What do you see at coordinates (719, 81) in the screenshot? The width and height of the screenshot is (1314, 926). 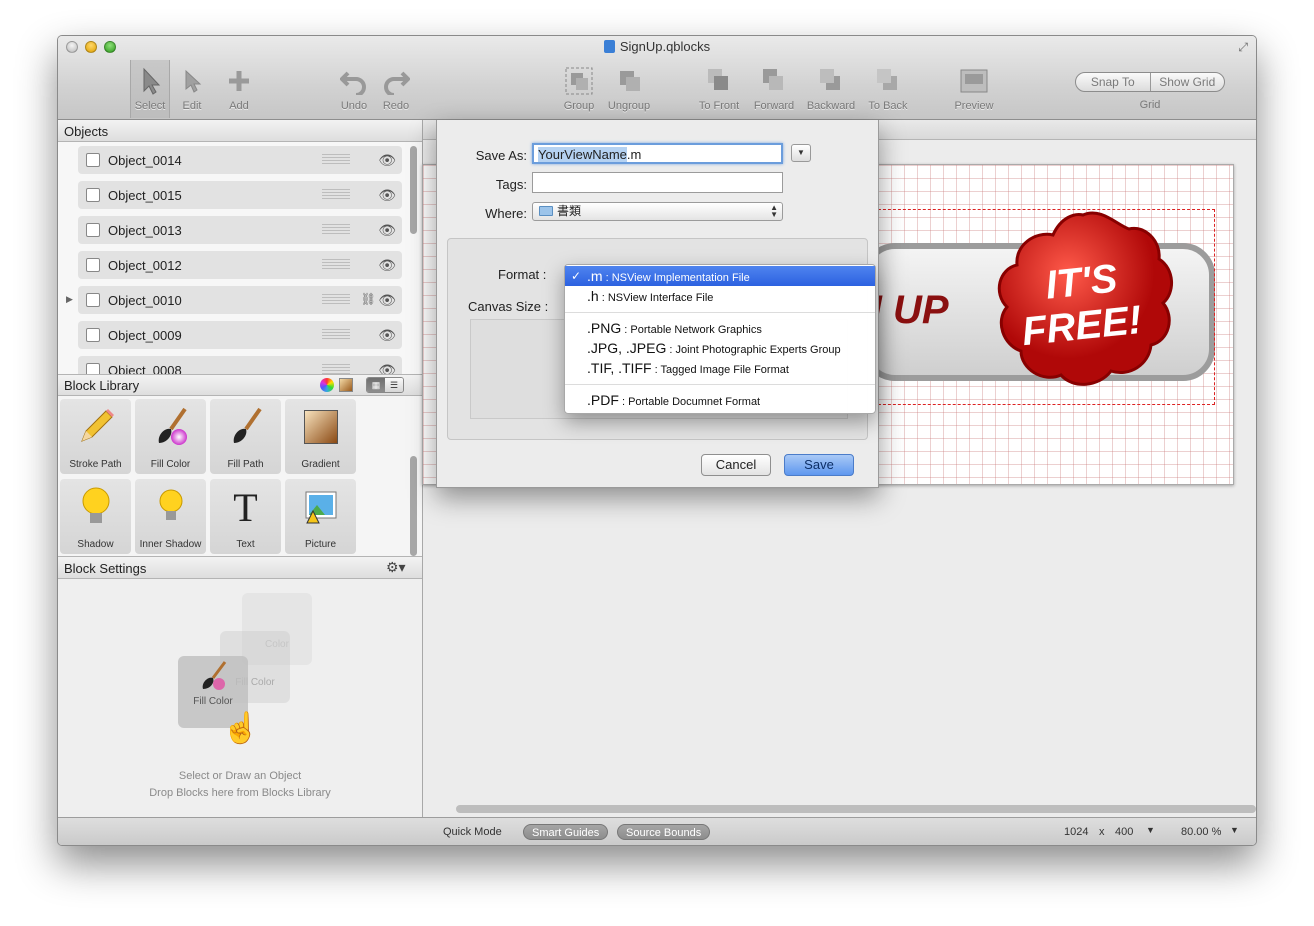 I see `to-front-icon` at bounding box center [719, 81].